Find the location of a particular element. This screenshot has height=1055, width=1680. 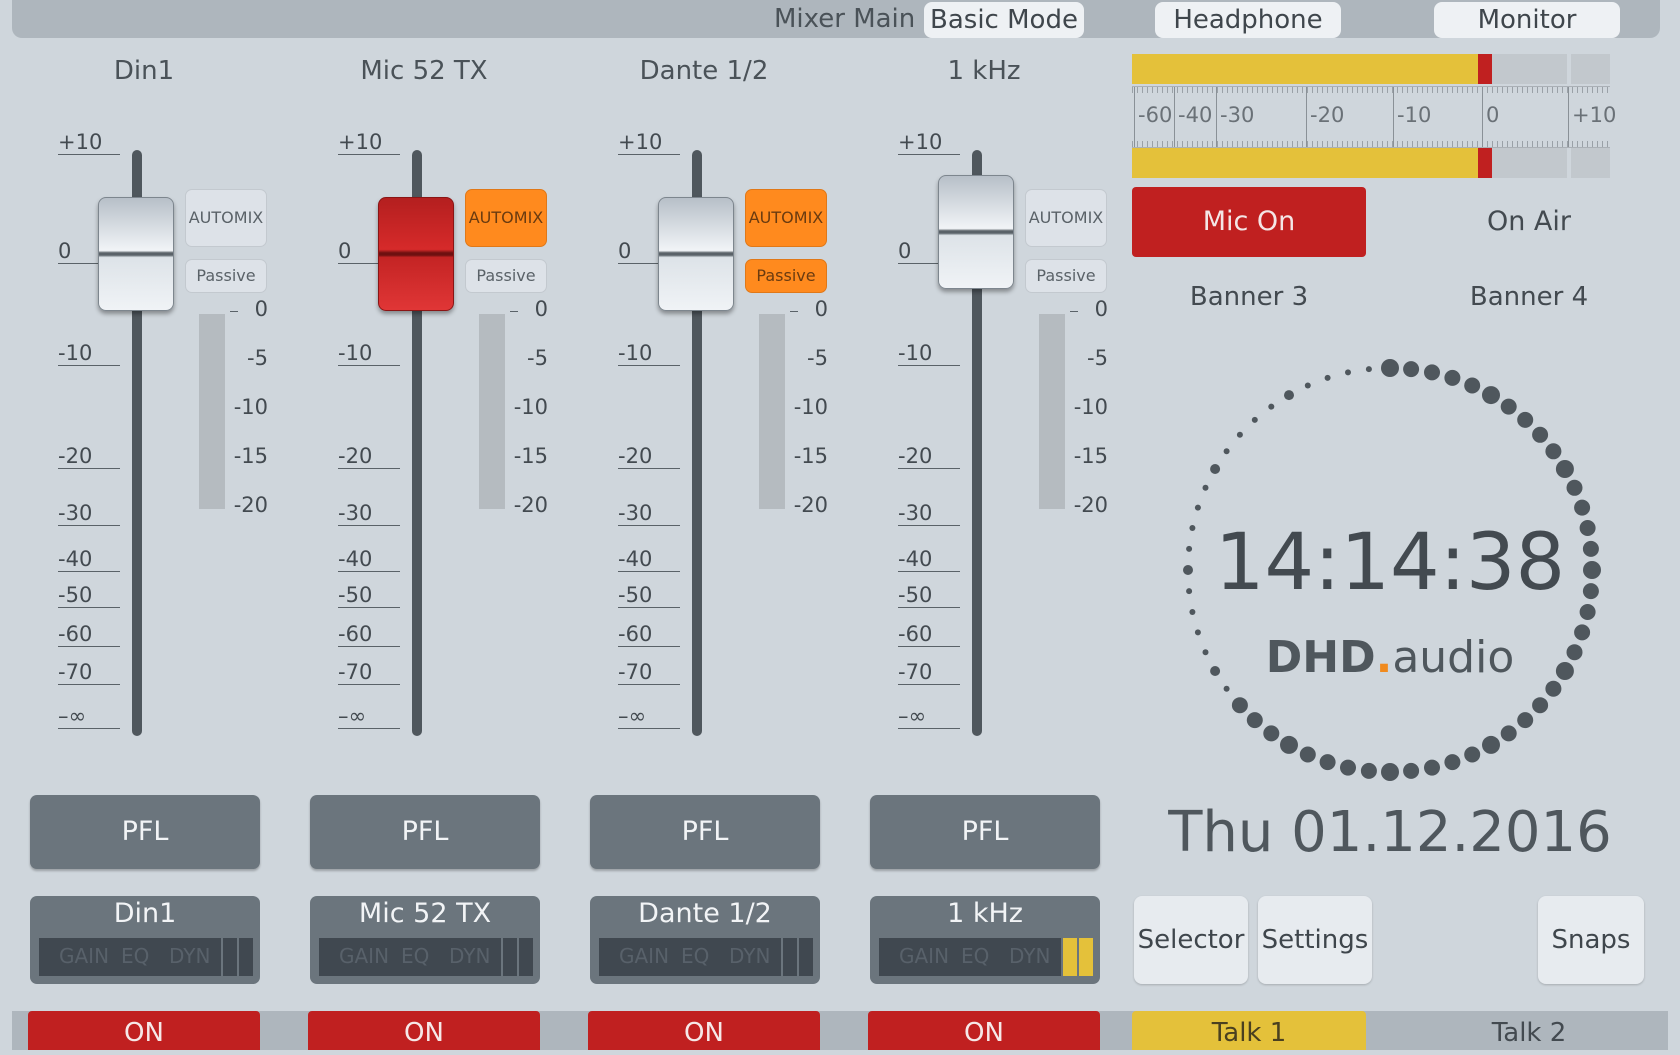

snaps-button: Snaps is located at coordinates (1591, 940).